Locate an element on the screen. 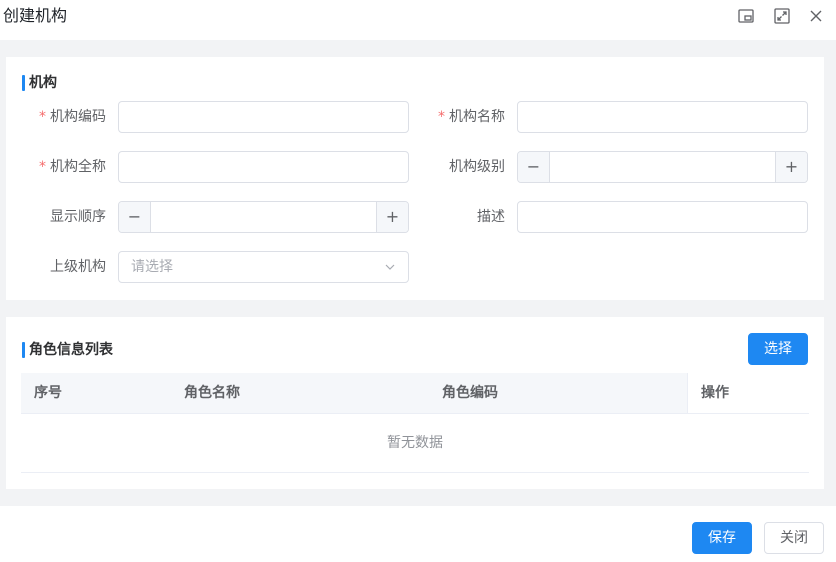  column-header-actions-cell: 操作 is located at coordinates (748, 393).